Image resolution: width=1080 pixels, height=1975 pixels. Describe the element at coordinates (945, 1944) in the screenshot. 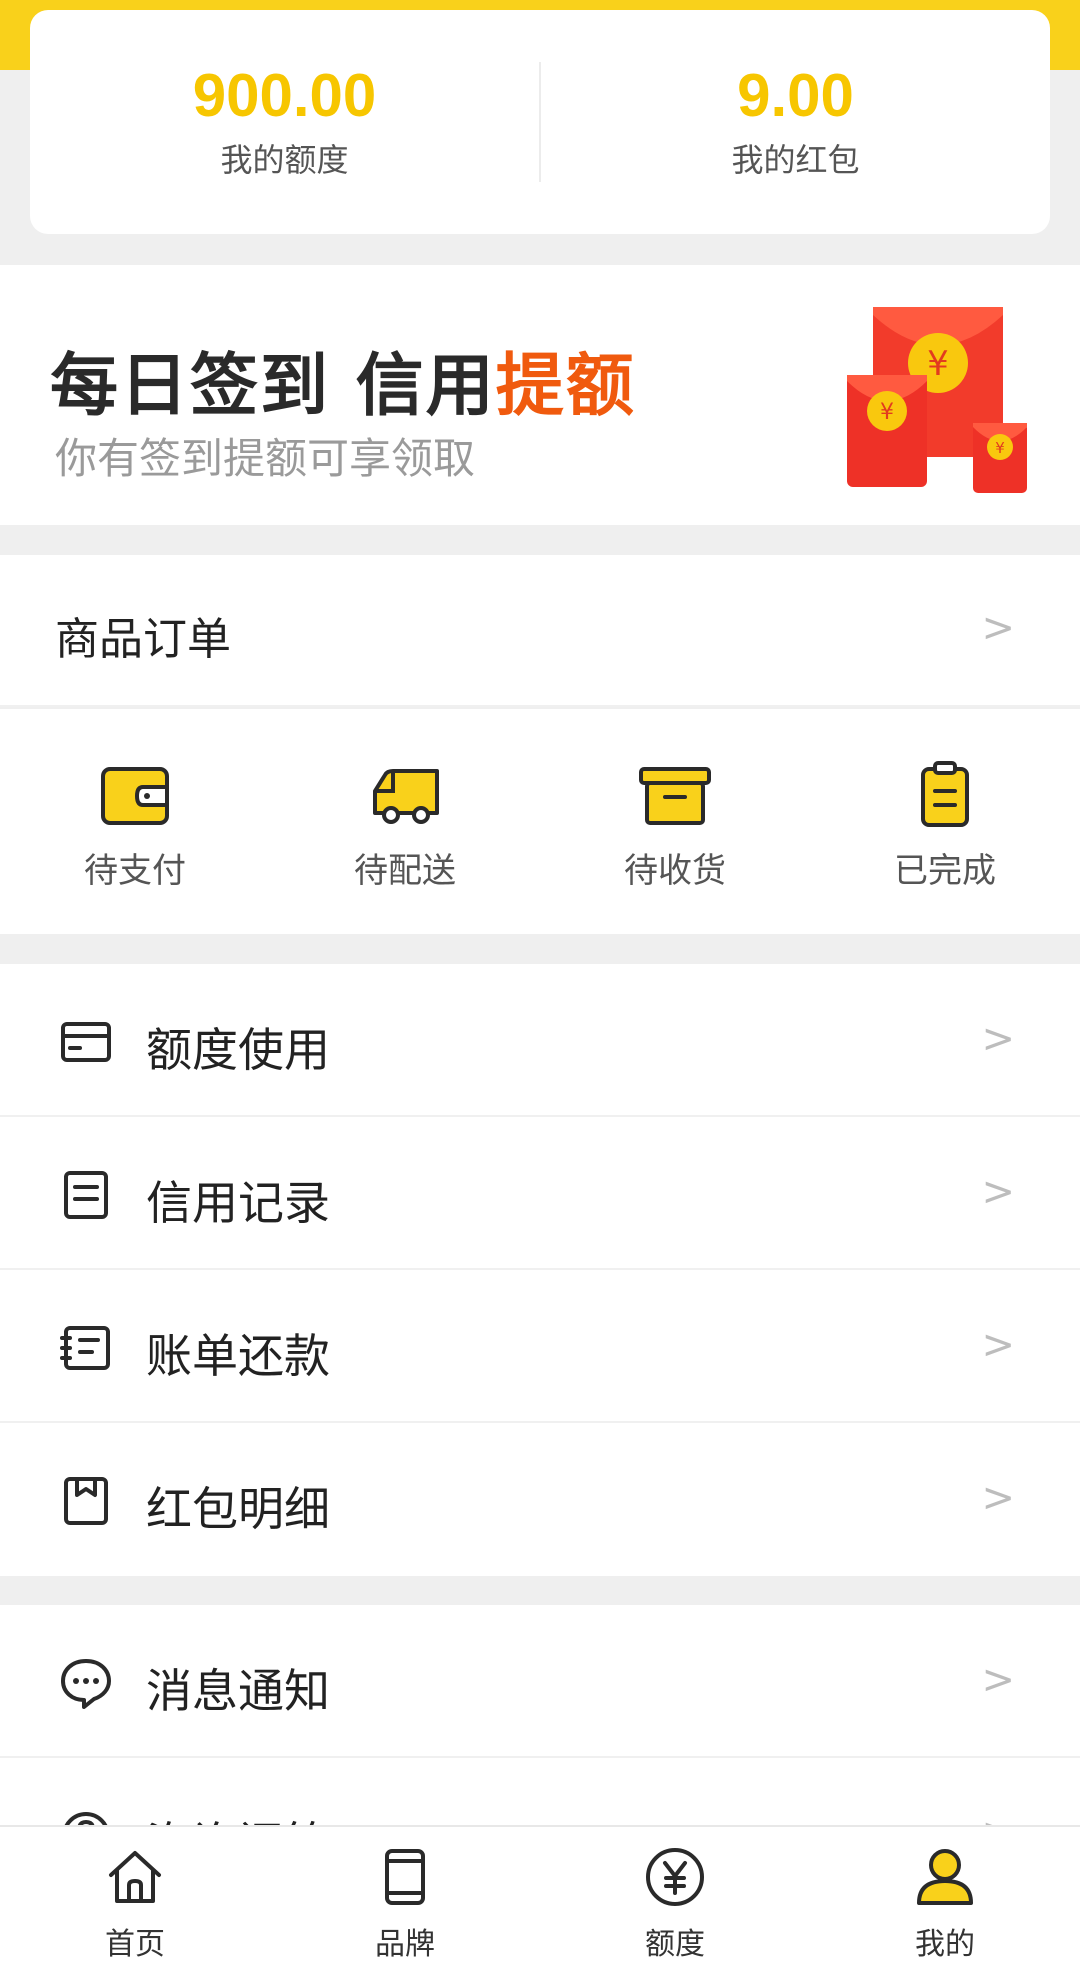

I see `tab-label: 我的` at that location.